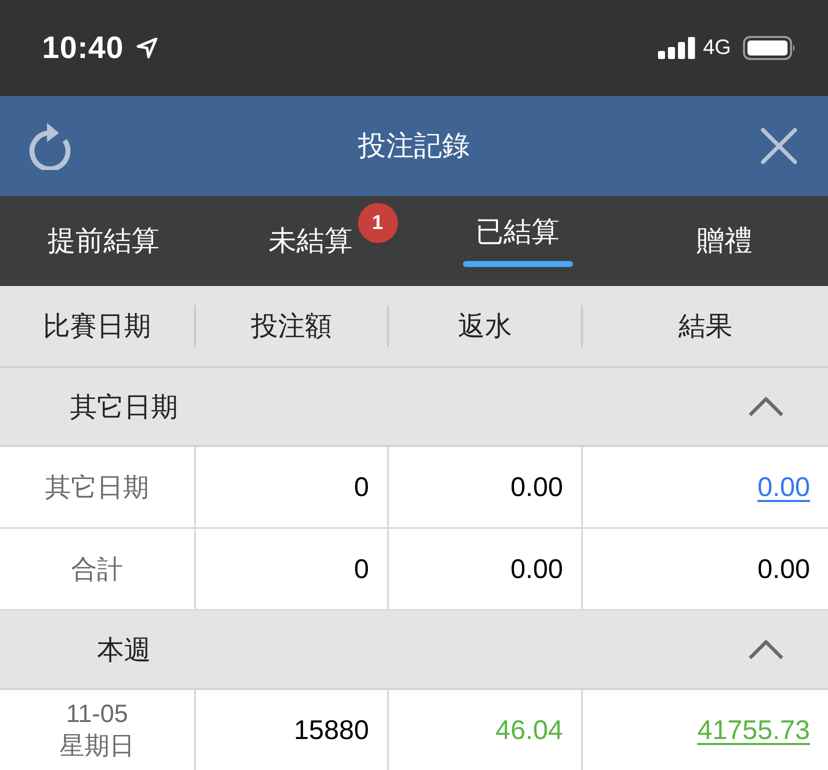 The width and height of the screenshot is (828, 770). What do you see at coordinates (484, 326) in the screenshot?
I see `column-header: 返水` at bounding box center [484, 326].